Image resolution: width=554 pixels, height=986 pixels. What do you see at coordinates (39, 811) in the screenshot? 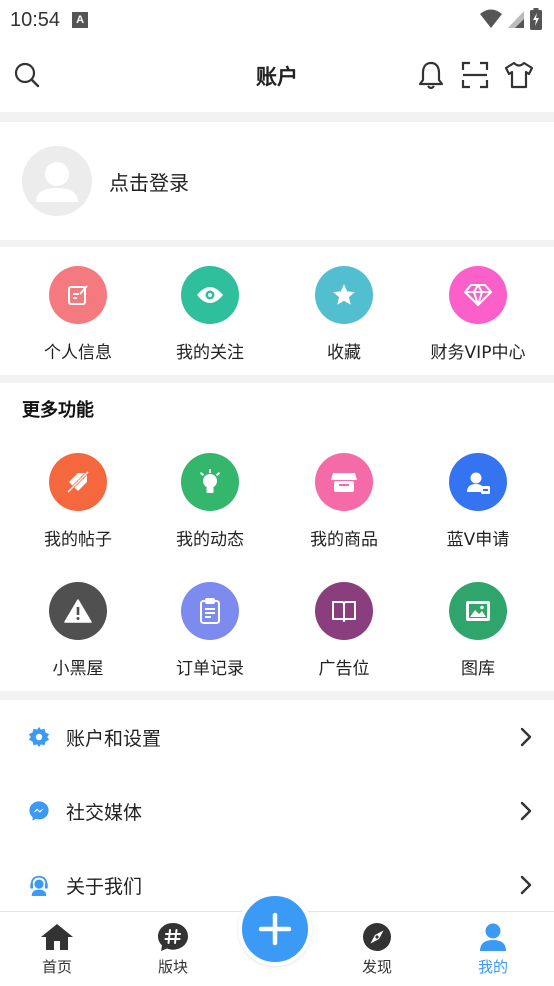
I see `messenger-icon` at bounding box center [39, 811].